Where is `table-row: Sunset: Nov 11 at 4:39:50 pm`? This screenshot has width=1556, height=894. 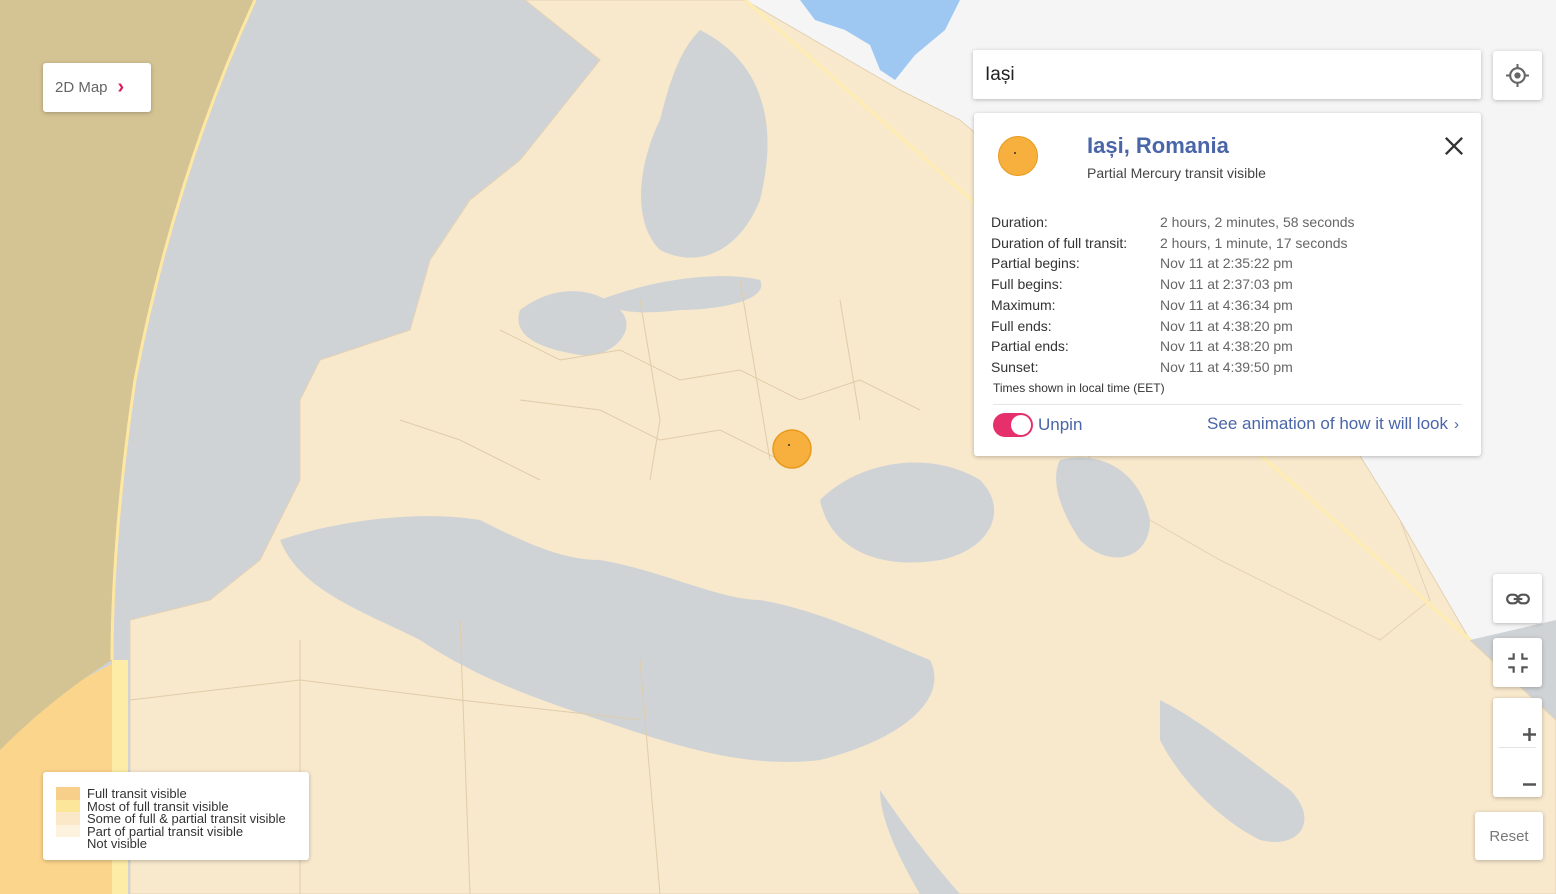
table-row: Sunset: Nov 11 at 4:39:50 pm is located at coordinates (1173, 367).